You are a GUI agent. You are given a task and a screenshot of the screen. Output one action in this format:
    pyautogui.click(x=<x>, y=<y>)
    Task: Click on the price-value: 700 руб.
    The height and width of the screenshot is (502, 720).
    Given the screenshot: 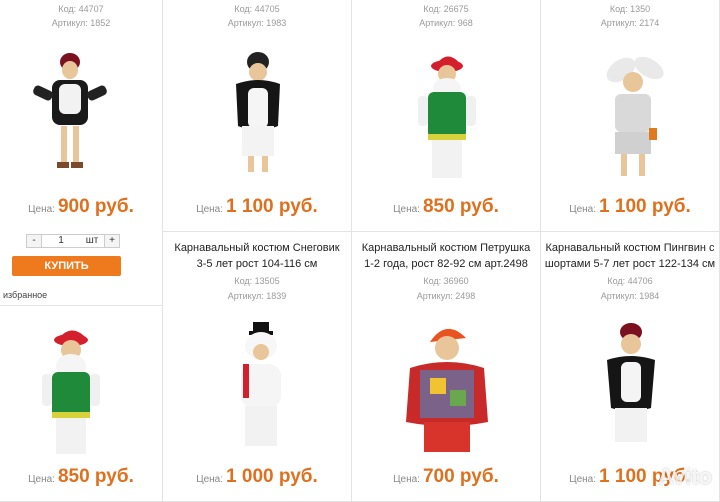 What is the action you would take?
    pyautogui.click(x=460, y=476)
    